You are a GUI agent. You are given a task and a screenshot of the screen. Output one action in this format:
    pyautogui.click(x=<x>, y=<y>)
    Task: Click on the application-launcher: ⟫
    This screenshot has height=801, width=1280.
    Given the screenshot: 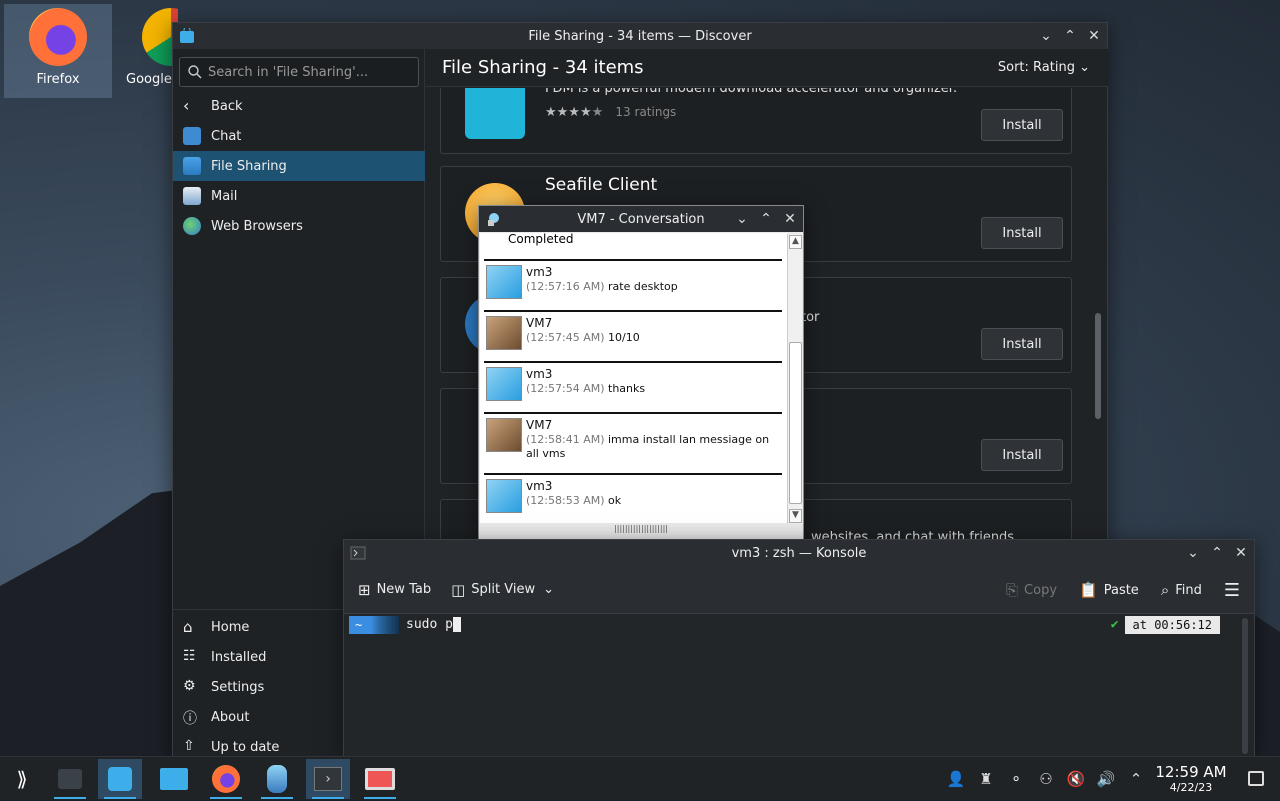 What is the action you would take?
    pyautogui.click(x=22, y=779)
    